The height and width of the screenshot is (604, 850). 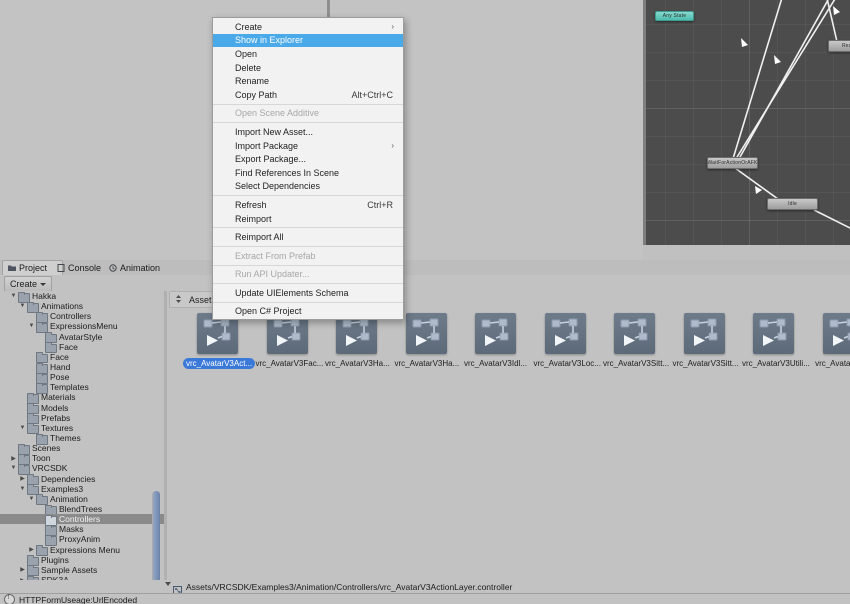 What do you see at coordinates (308, 312) in the screenshot?
I see `menu-item-open-c-project: Open C# Project` at bounding box center [308, 312].